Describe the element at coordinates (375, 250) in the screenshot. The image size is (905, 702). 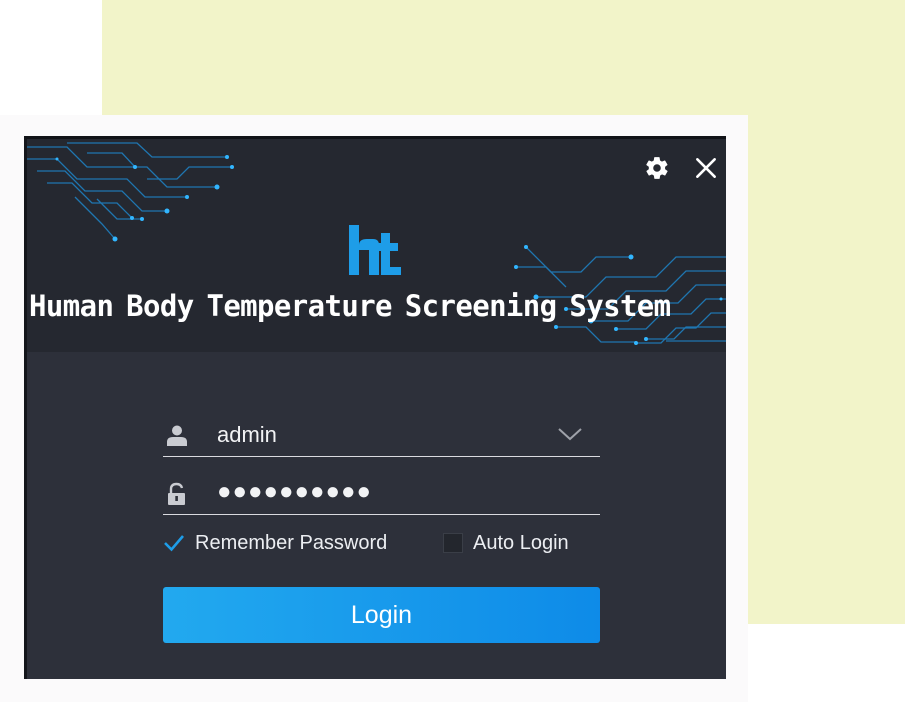
I see `app-logo` at that location.